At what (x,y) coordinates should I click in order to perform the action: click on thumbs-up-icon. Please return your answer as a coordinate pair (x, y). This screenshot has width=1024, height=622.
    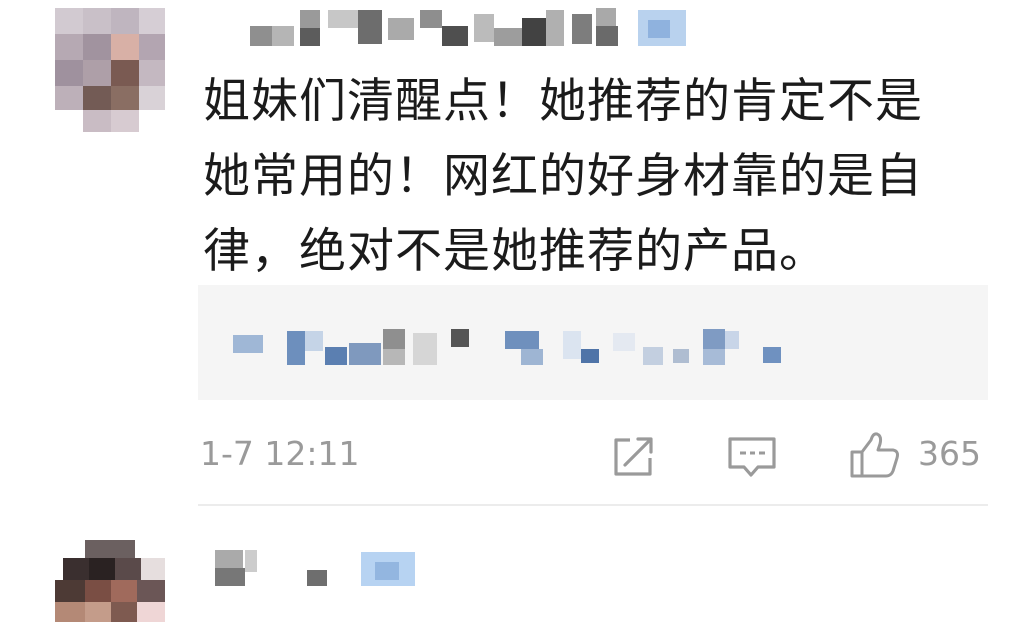
    Looking at the image, I should click on (874, 455).